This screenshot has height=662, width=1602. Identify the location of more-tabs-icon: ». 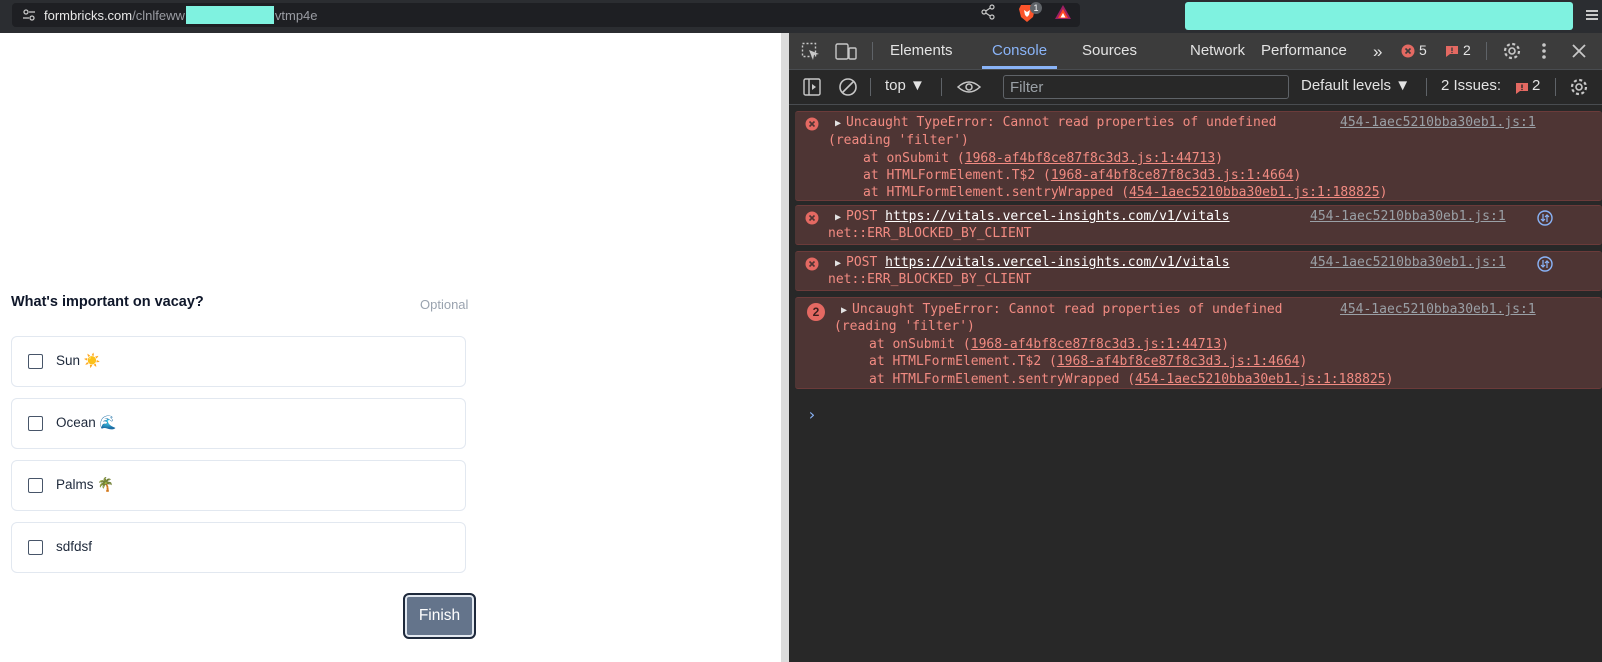
(1377, 52).